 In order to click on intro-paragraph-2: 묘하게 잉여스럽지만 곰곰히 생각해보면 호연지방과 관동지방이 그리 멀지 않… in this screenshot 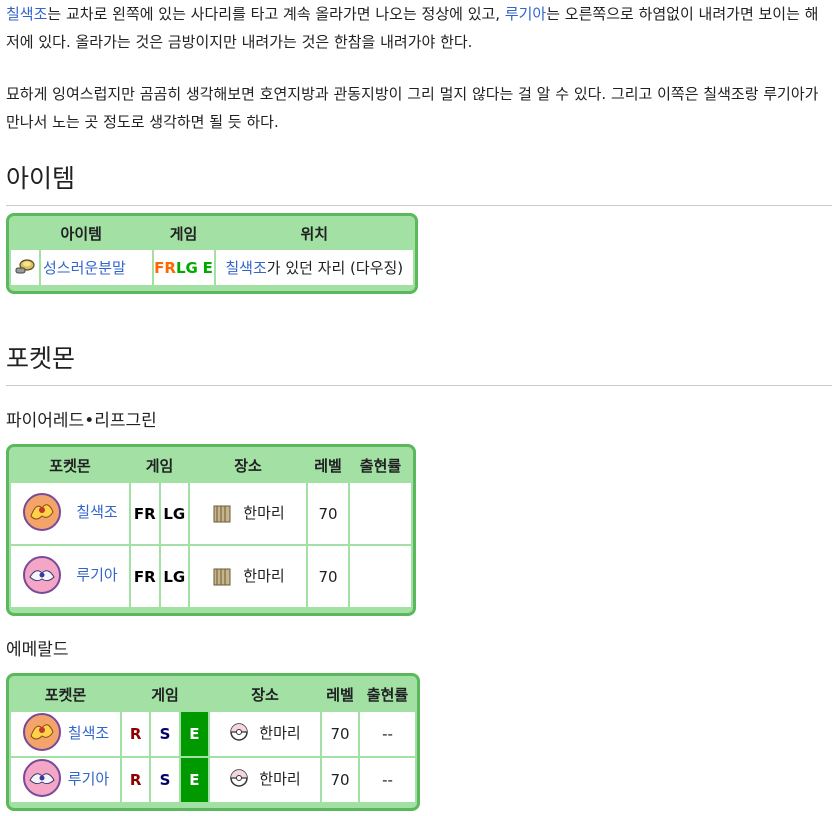, I will do `click(412, 108)`.